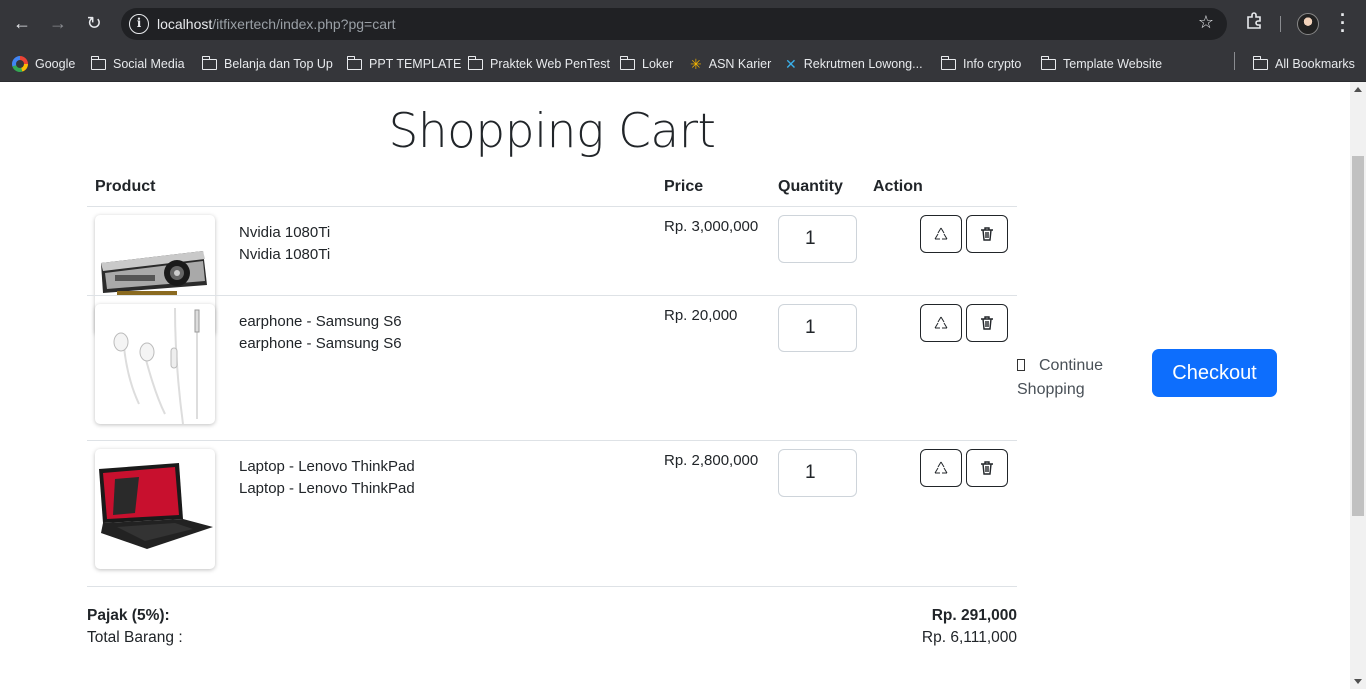 The width and height of the screenshot is (1366, 689). I want to click on asn-icon: ✳, so click(696, 63).